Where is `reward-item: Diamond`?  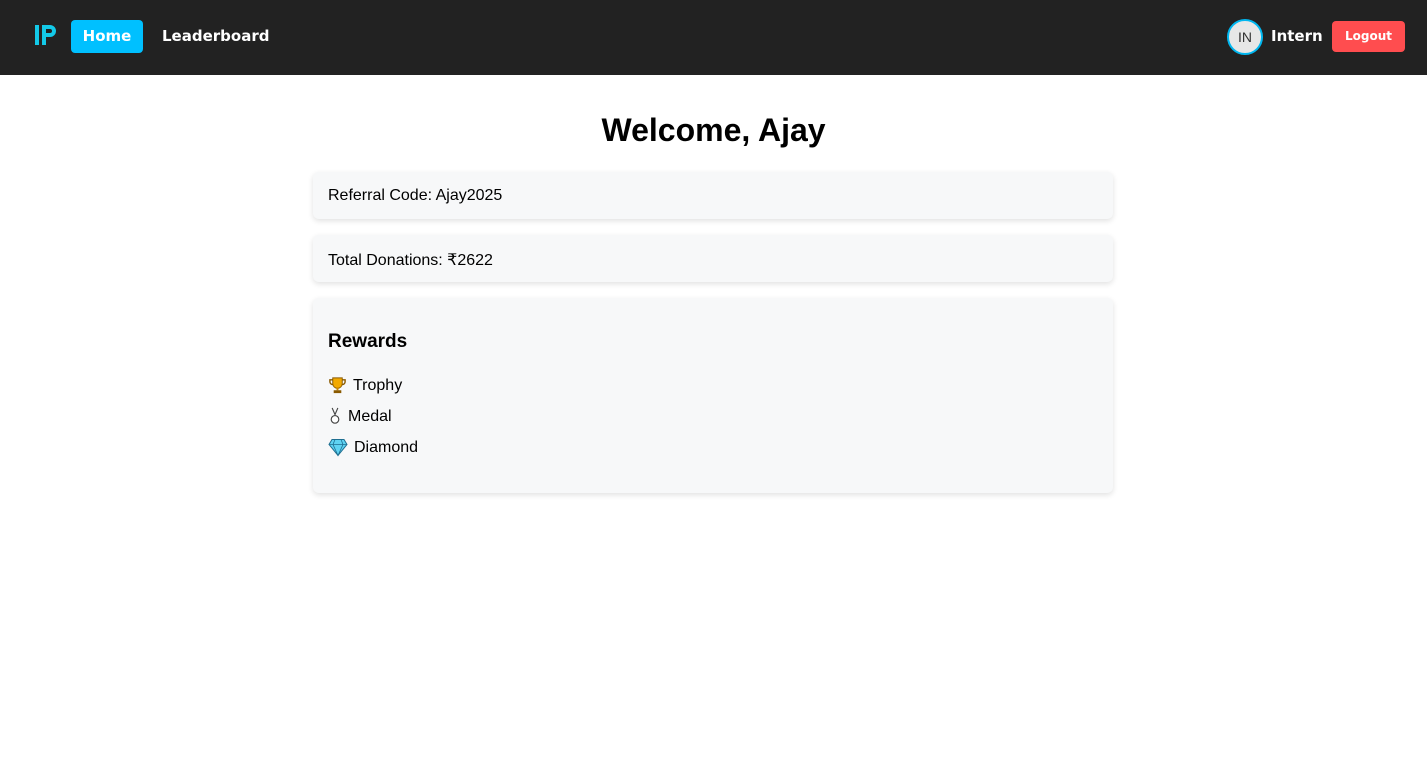 reward-item: Diamond is located at coordinates (373, 447).